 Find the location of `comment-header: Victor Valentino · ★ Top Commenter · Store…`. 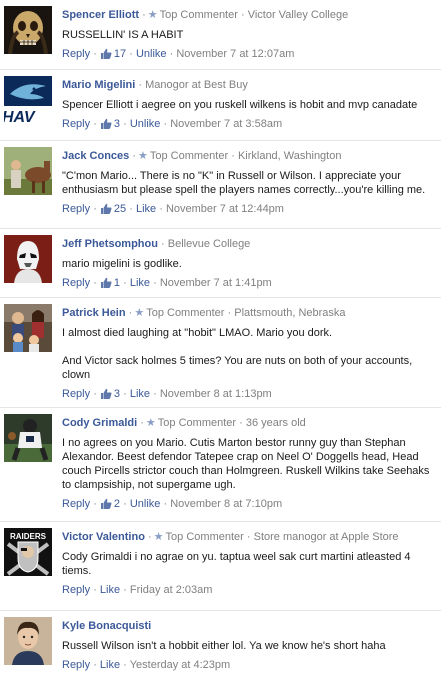

comment-header: Victor Valentino · ★ Top Commenter · Store… is located at coordinates (248, 537).